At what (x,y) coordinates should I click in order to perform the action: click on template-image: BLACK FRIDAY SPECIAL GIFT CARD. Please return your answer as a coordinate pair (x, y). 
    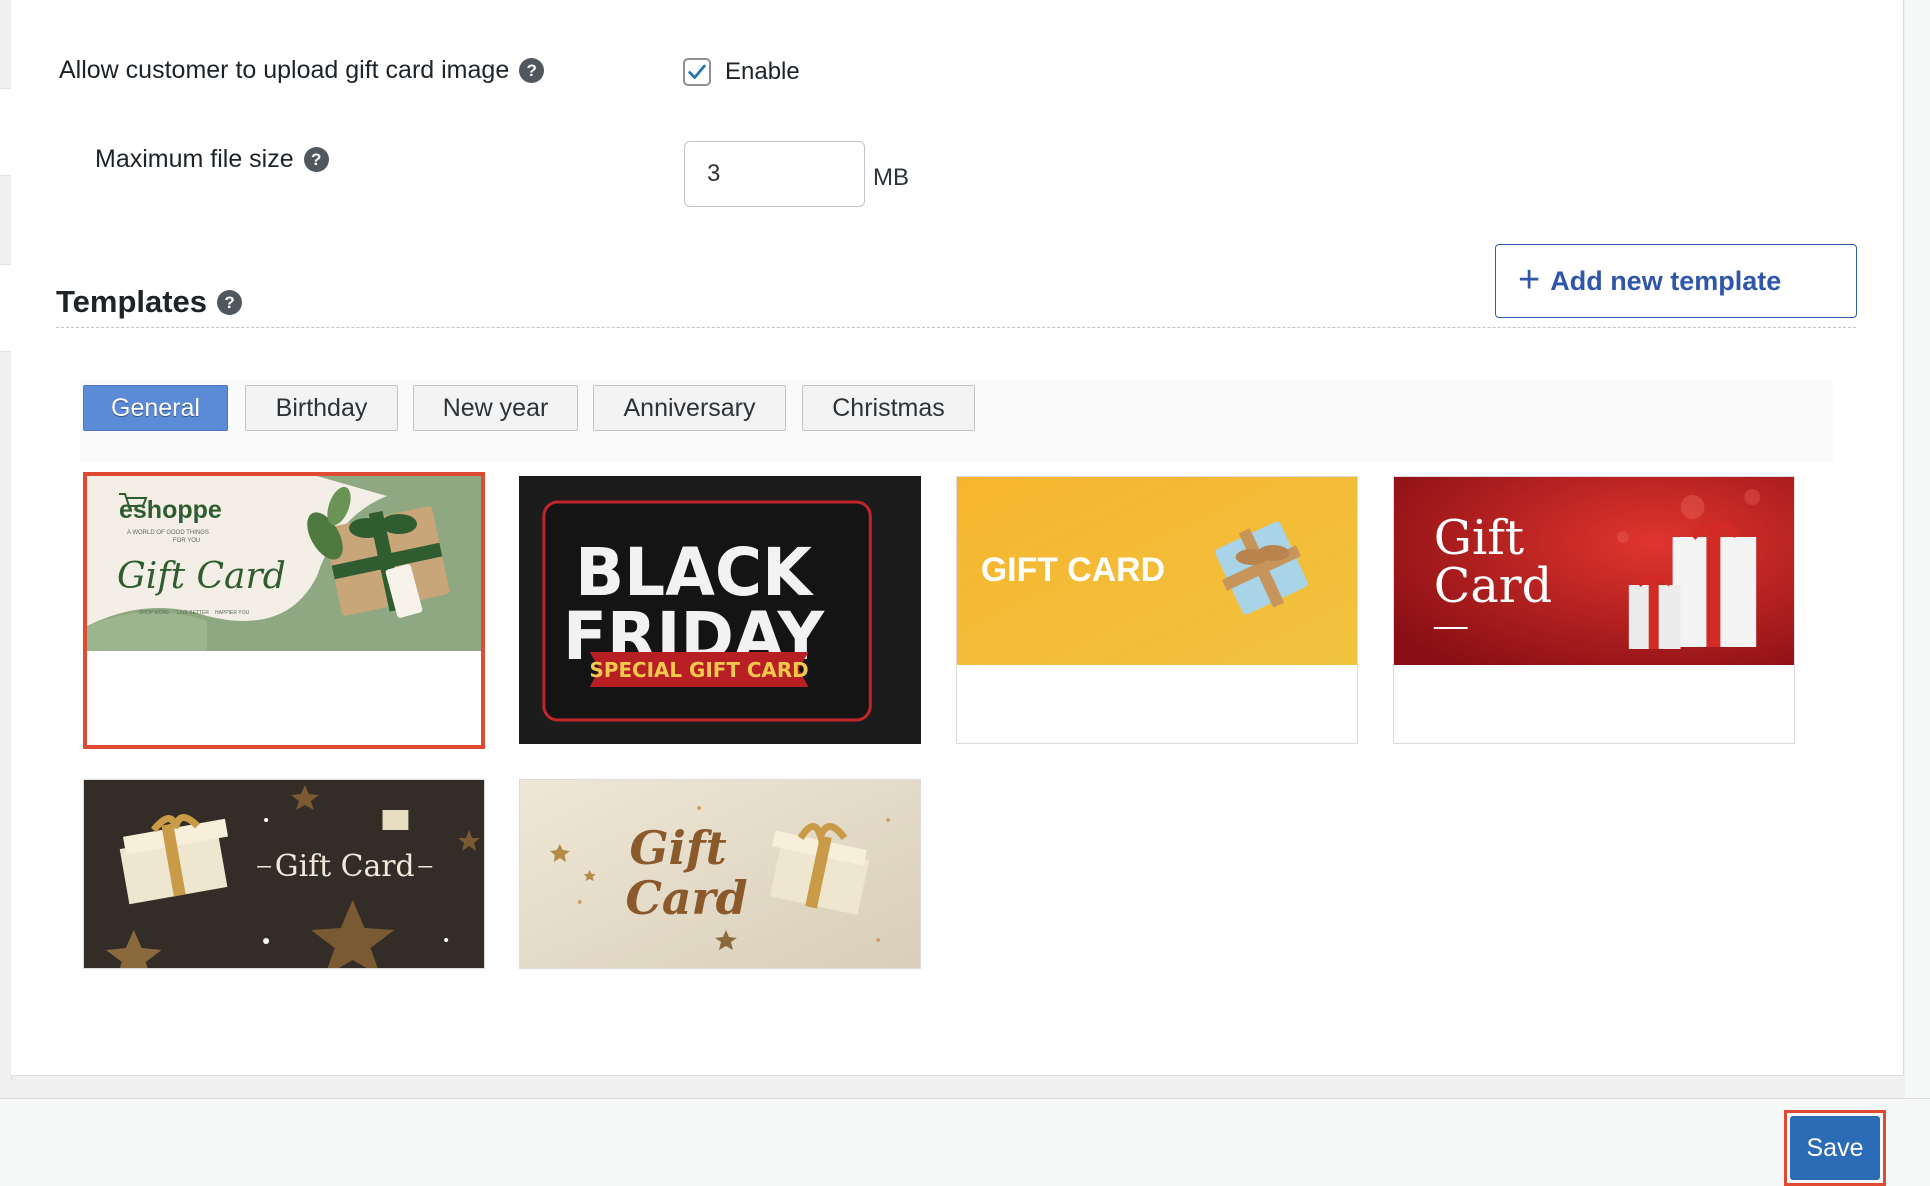
    Looking at the image, I should click on (720, 610).